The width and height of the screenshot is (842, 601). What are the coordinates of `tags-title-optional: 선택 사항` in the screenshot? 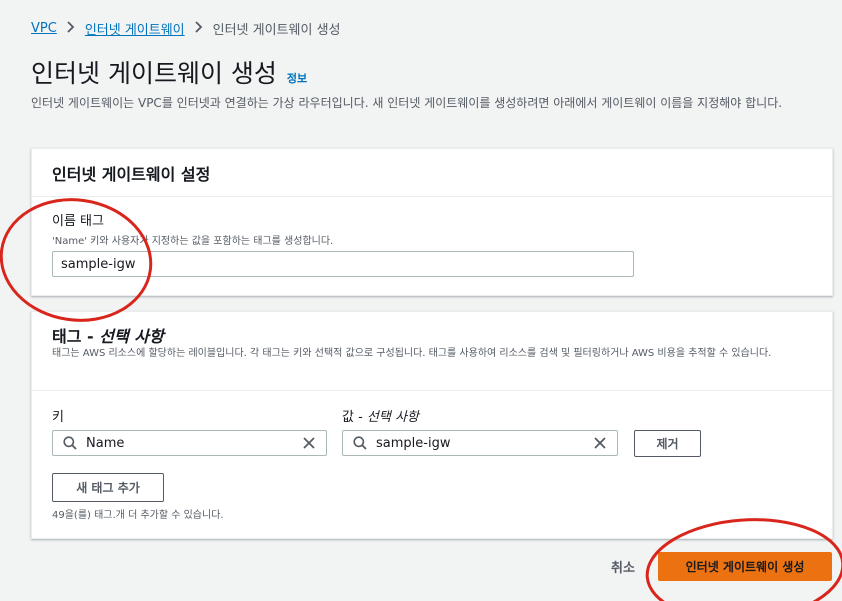 It's located at (131, 336).